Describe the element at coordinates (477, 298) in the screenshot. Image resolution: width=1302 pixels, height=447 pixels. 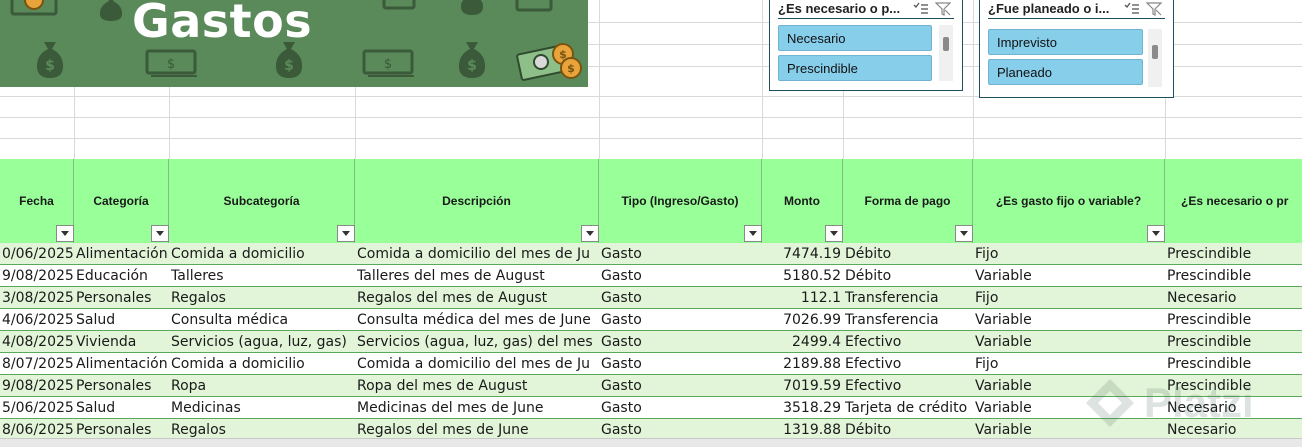
I see `cell-descripcion: Regalos del mes de August` at that location.